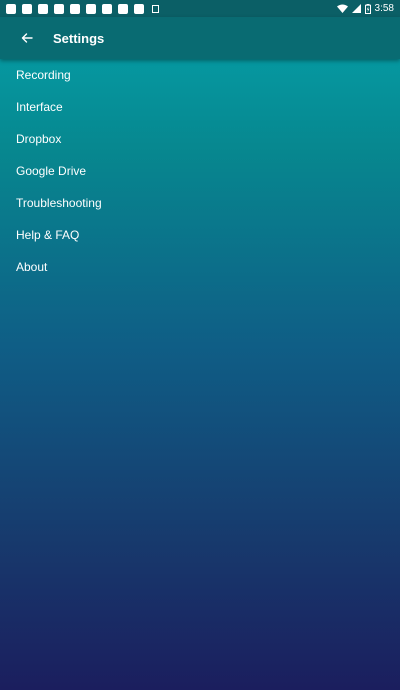 The width and height of the screenshot is (400, 690). What do you see at coordinates (200, 139) in the screenshot?
I see `menu-item-dropbox: Dropbox` at bounding box center [200, 139].